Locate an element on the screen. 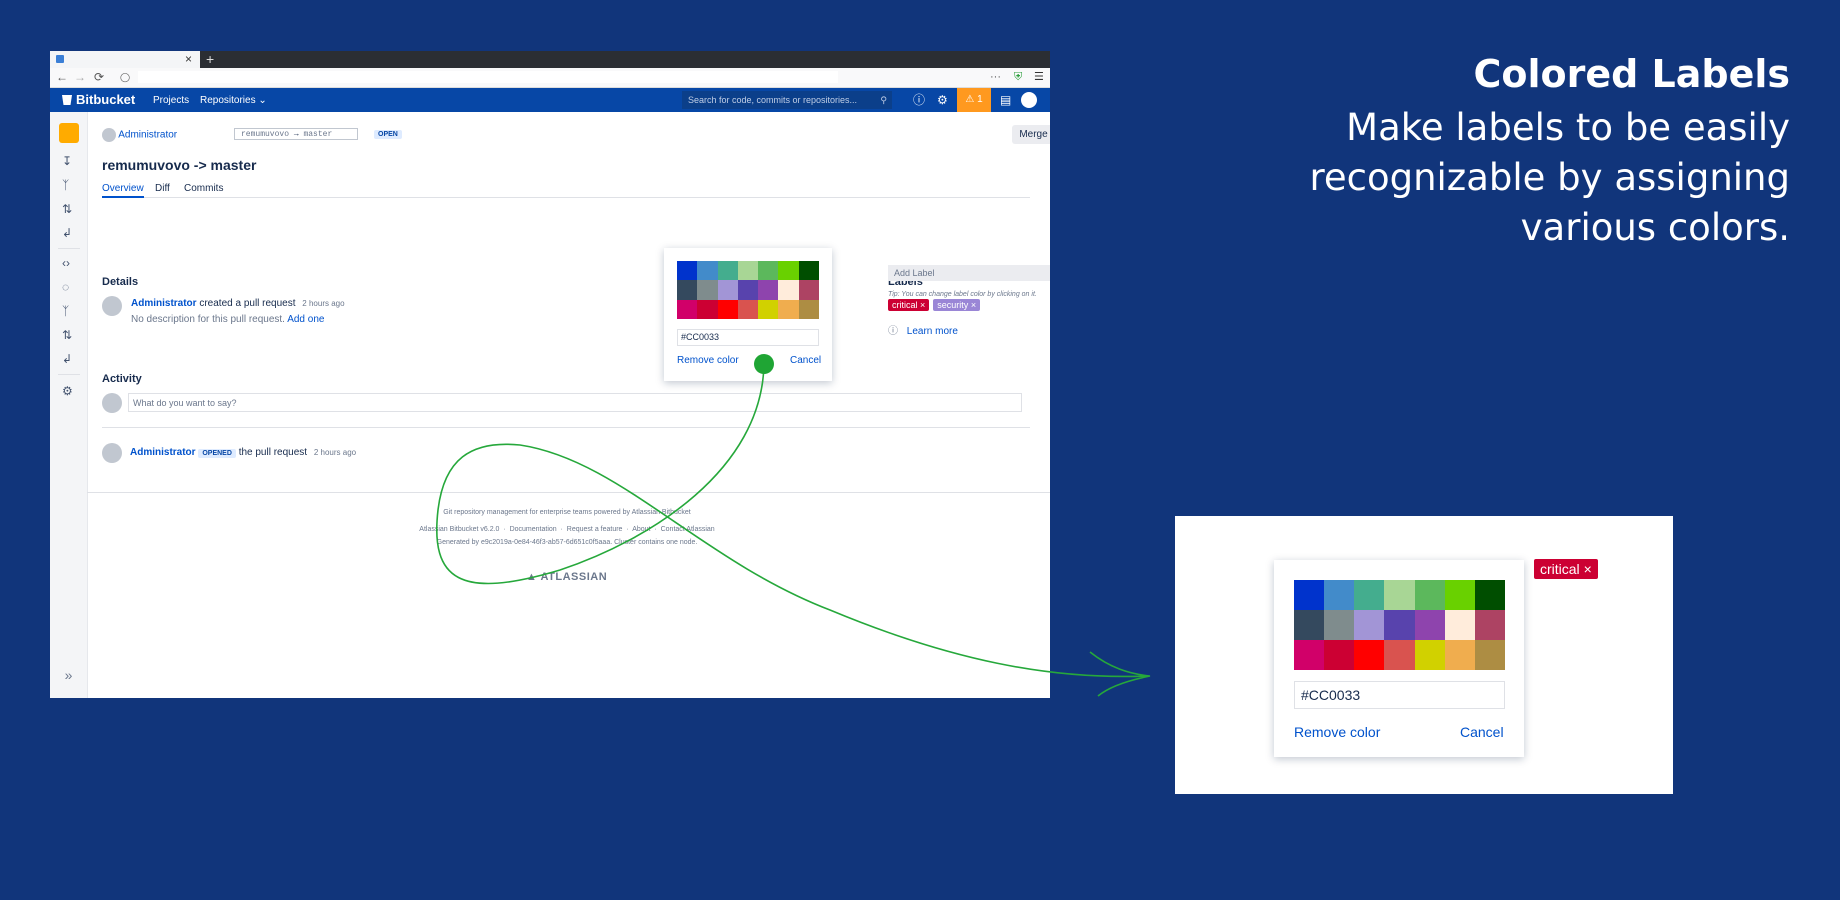  tab-overview: Overview is located at coordinates (123, 190).